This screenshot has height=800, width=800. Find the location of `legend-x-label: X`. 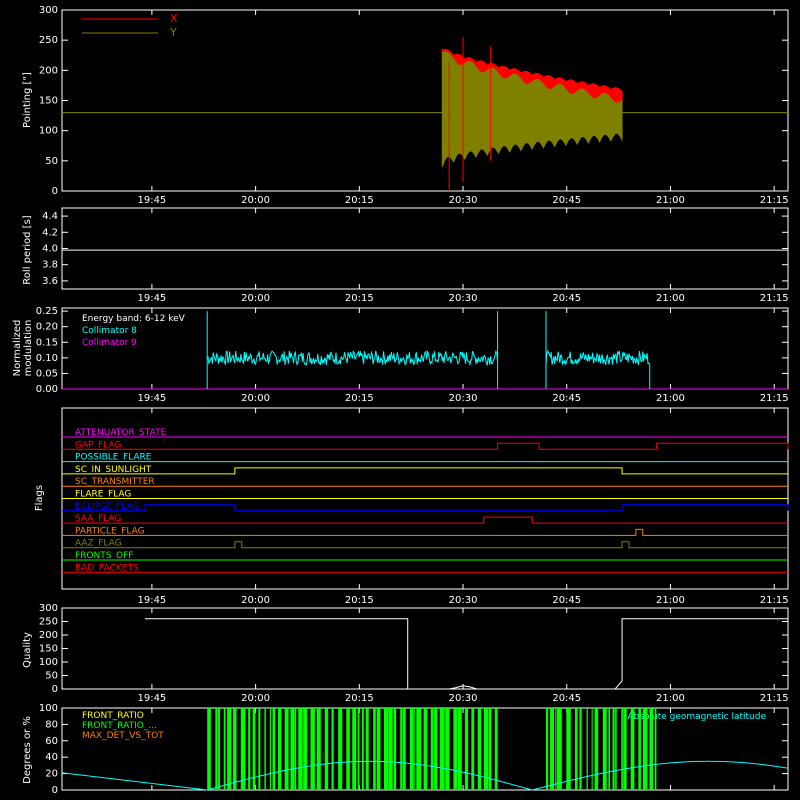

legend-x-label: X is located at coordinates (174, 18).